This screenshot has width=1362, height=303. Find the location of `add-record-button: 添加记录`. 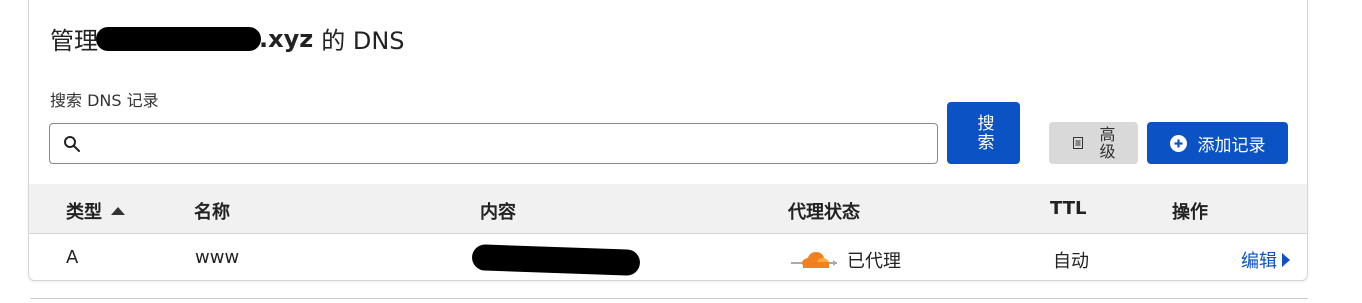

add-record-button: 添加记录 is located at coordinates (1217, 143).